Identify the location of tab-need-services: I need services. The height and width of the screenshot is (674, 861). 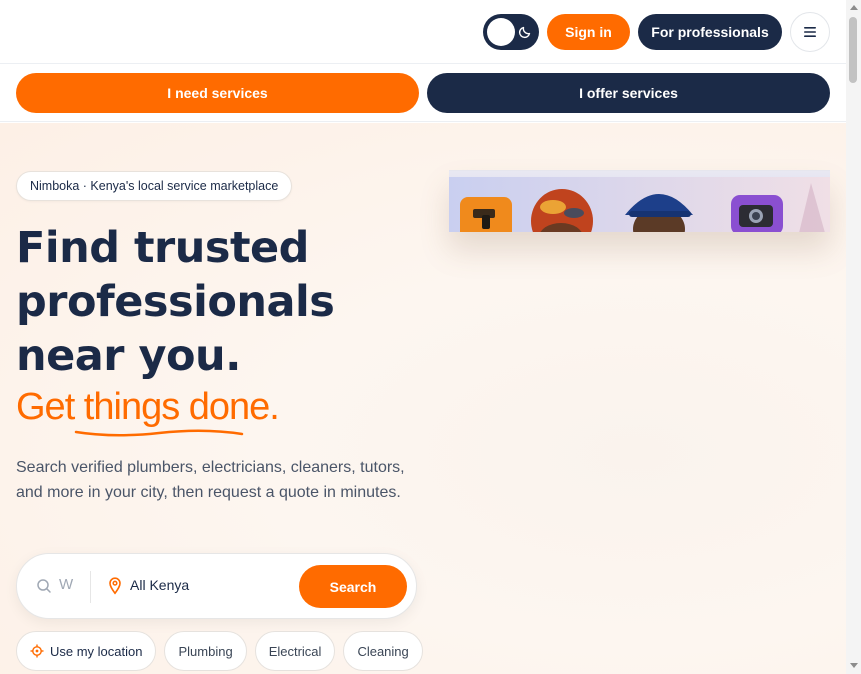
(217, 93).